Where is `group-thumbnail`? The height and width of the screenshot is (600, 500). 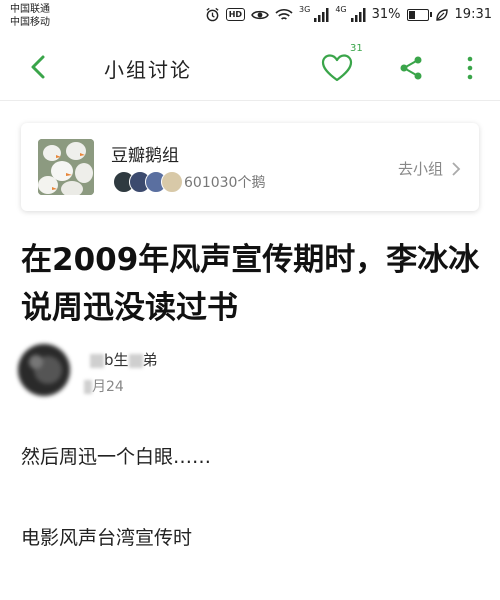
group-thumbnail is located at coordinates (66, 167).